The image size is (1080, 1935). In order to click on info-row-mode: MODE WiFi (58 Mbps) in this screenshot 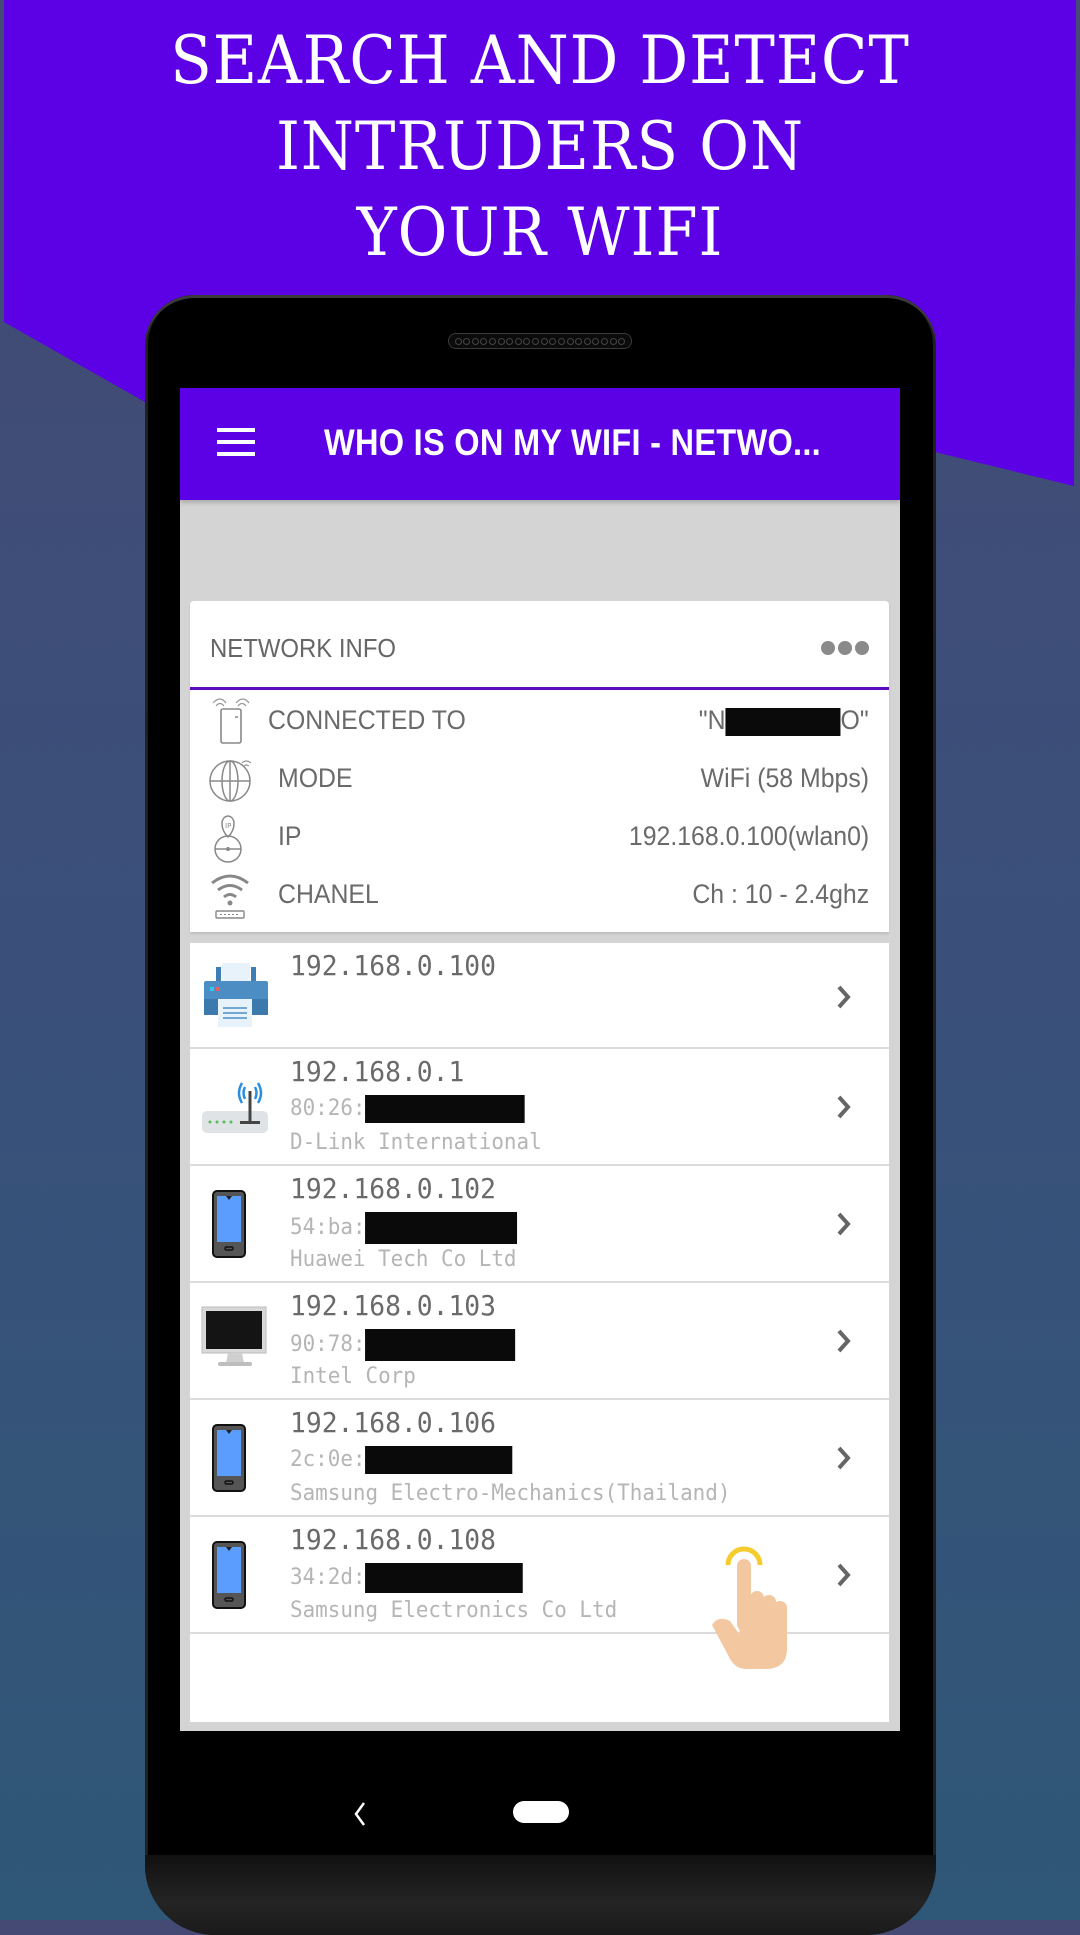, I will do `click(539, 779)`.